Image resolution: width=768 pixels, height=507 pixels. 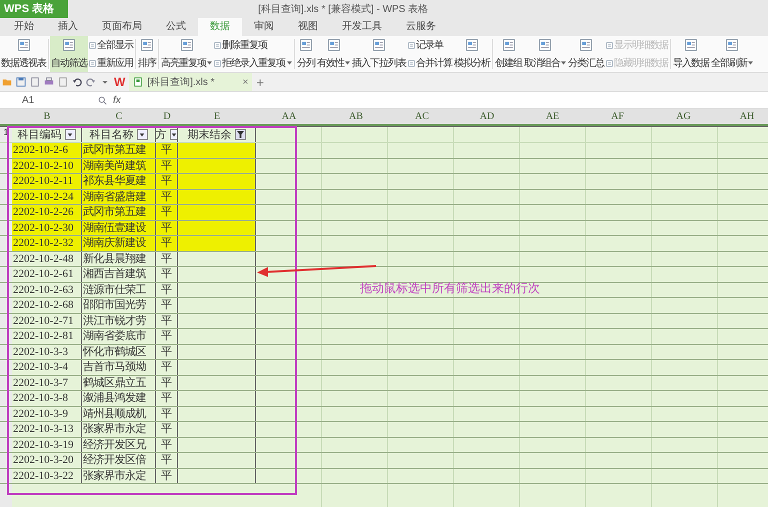 What do you see at coordinates (69, 54) in the screenshot?
I see `ribbon-button: 自动筛选` at bounding box center [69, 54].